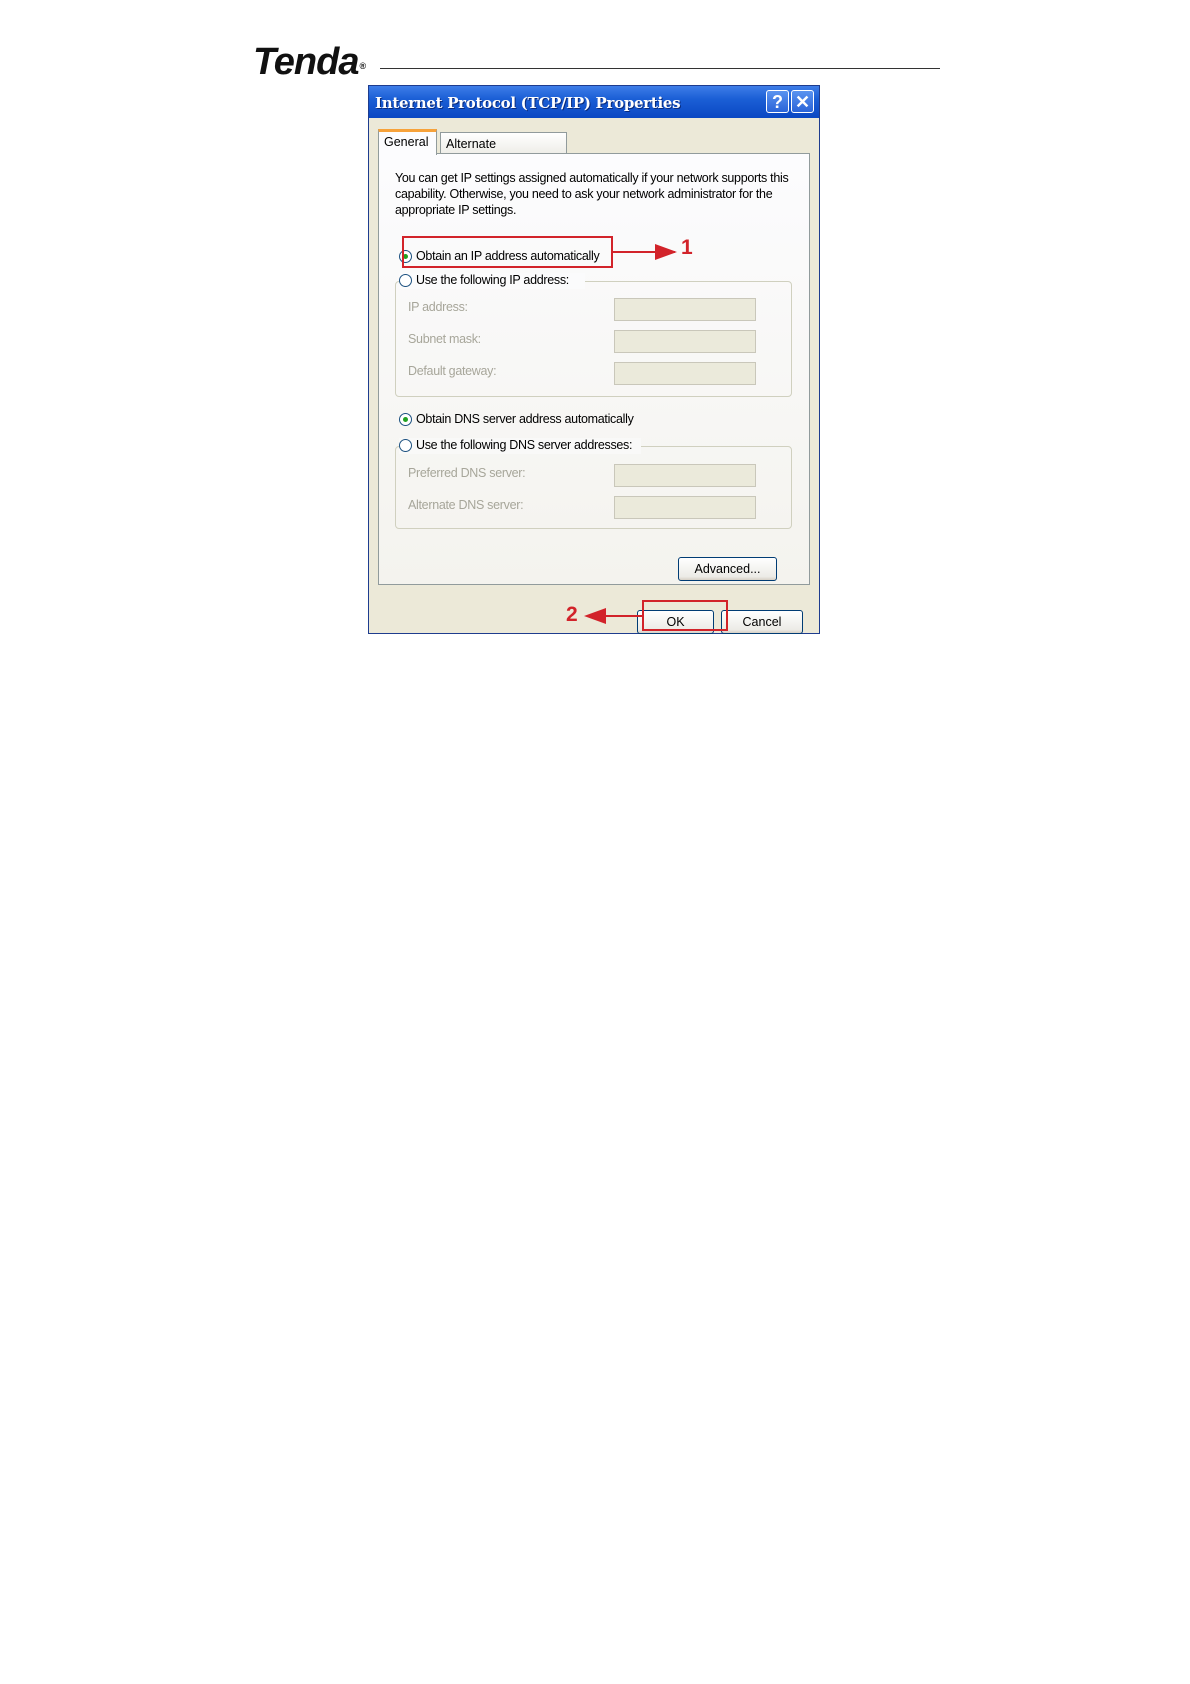 The height and width of the screenshot is (1684, 1190). What do you see at coordinates (466, 505) in the screenshot?
I see `alternate-dns-label: Alternate DNS server:` at bounding box center [466, 505].